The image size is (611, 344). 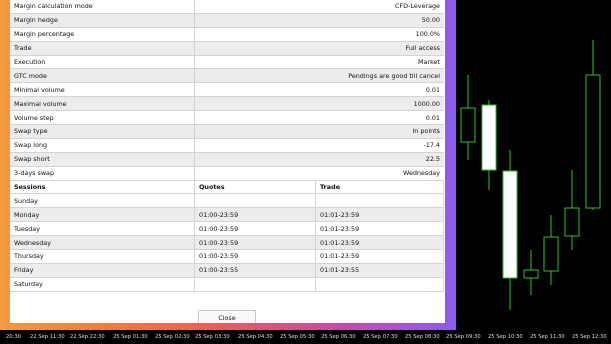 I want to click on time-label: 25 Sep 10:30, so click(x=505, y=337).